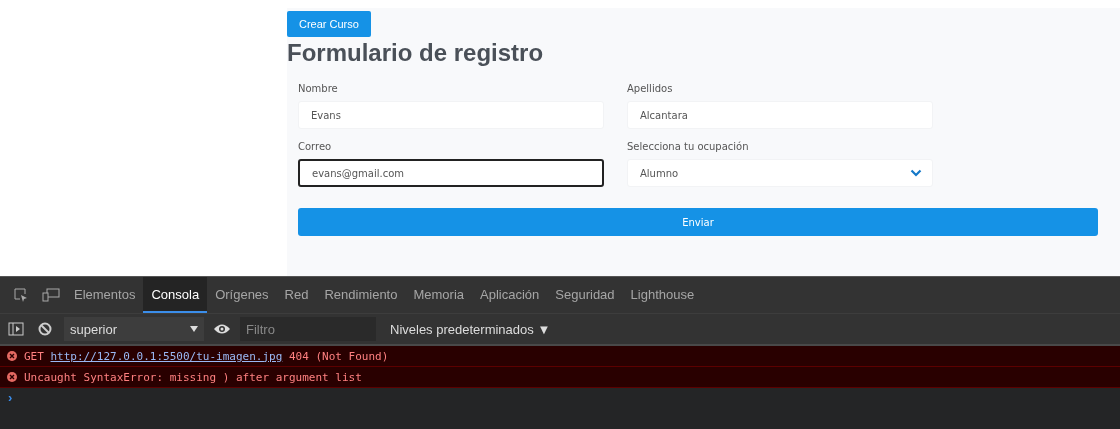 Image resolution: width=1120 pixels, height=429 pixels. I want to click on console-error-message: GET http://127.0.0.1:5500/tu-imagen.jpg 404 (Not Found), so click(206, 356).